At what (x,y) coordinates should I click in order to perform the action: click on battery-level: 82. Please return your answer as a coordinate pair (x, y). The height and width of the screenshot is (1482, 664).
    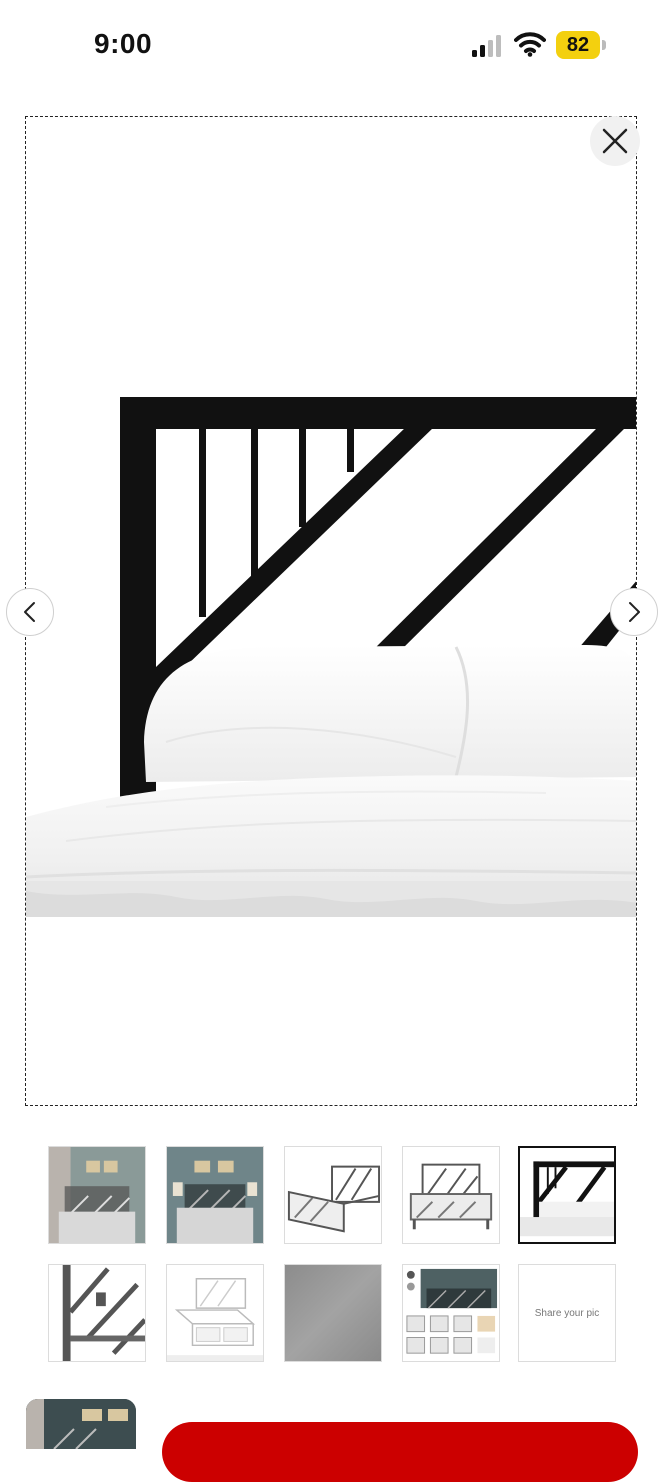
    Looking at the image, I should click on (578, 45).